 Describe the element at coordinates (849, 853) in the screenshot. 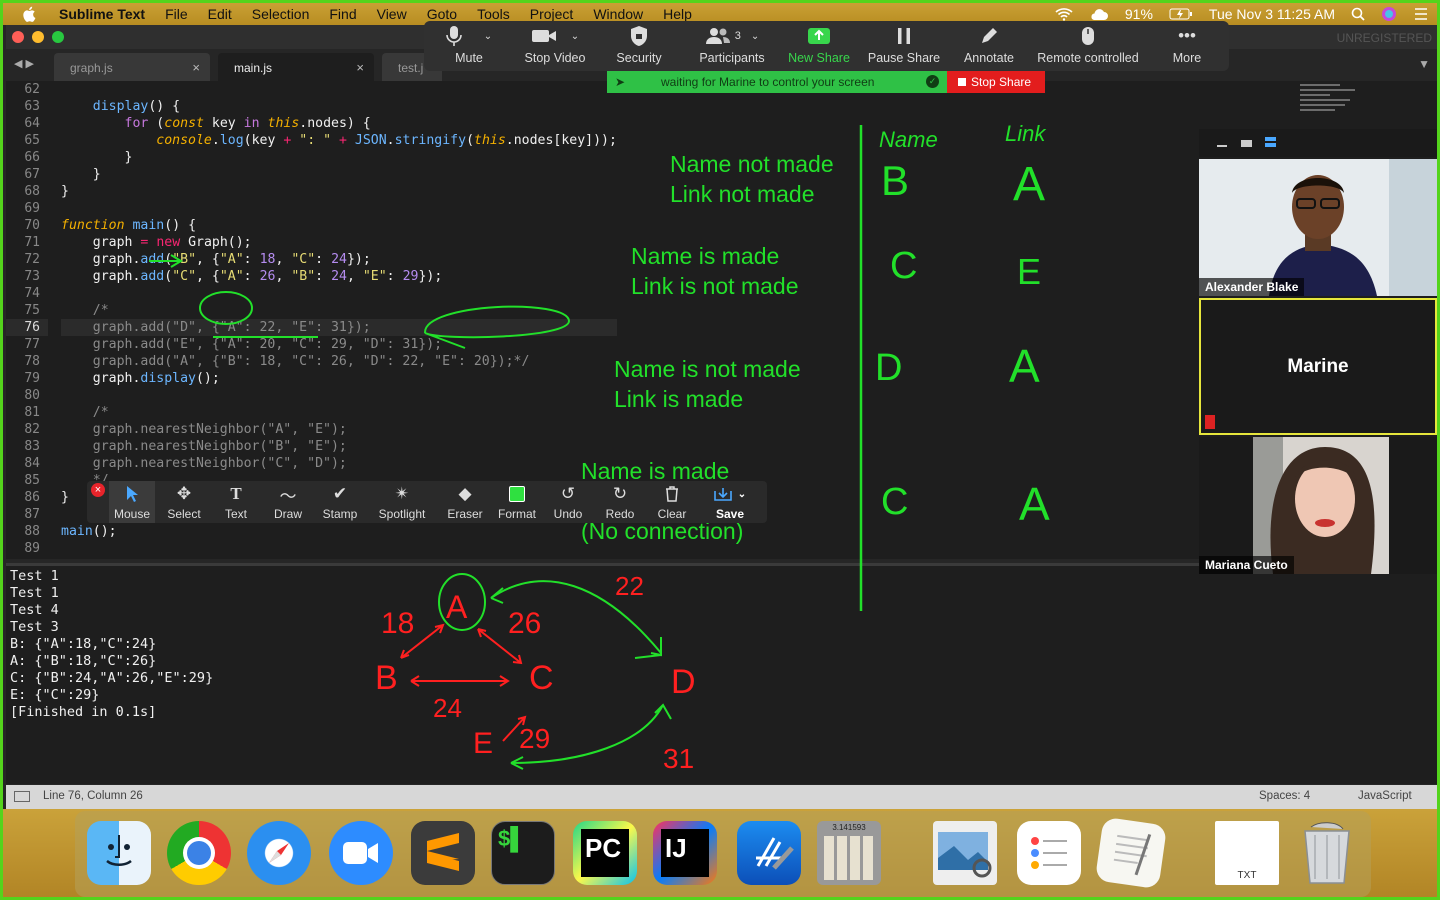

I see `dock-calculator: 3.141593` at that location.